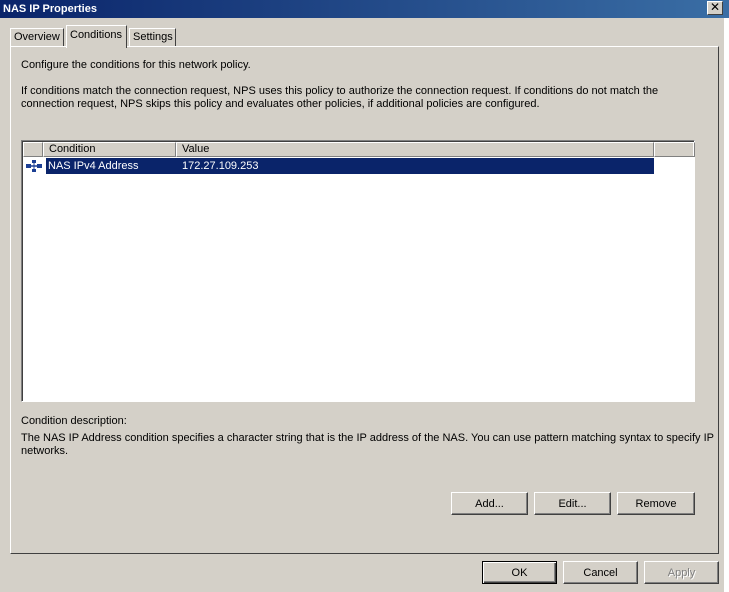 The height and width of the screenshot is (592, 729). Describe the element at coordinates (45, 451) in the screenshot. I see `condition-description-line-2: networks.` at that location.